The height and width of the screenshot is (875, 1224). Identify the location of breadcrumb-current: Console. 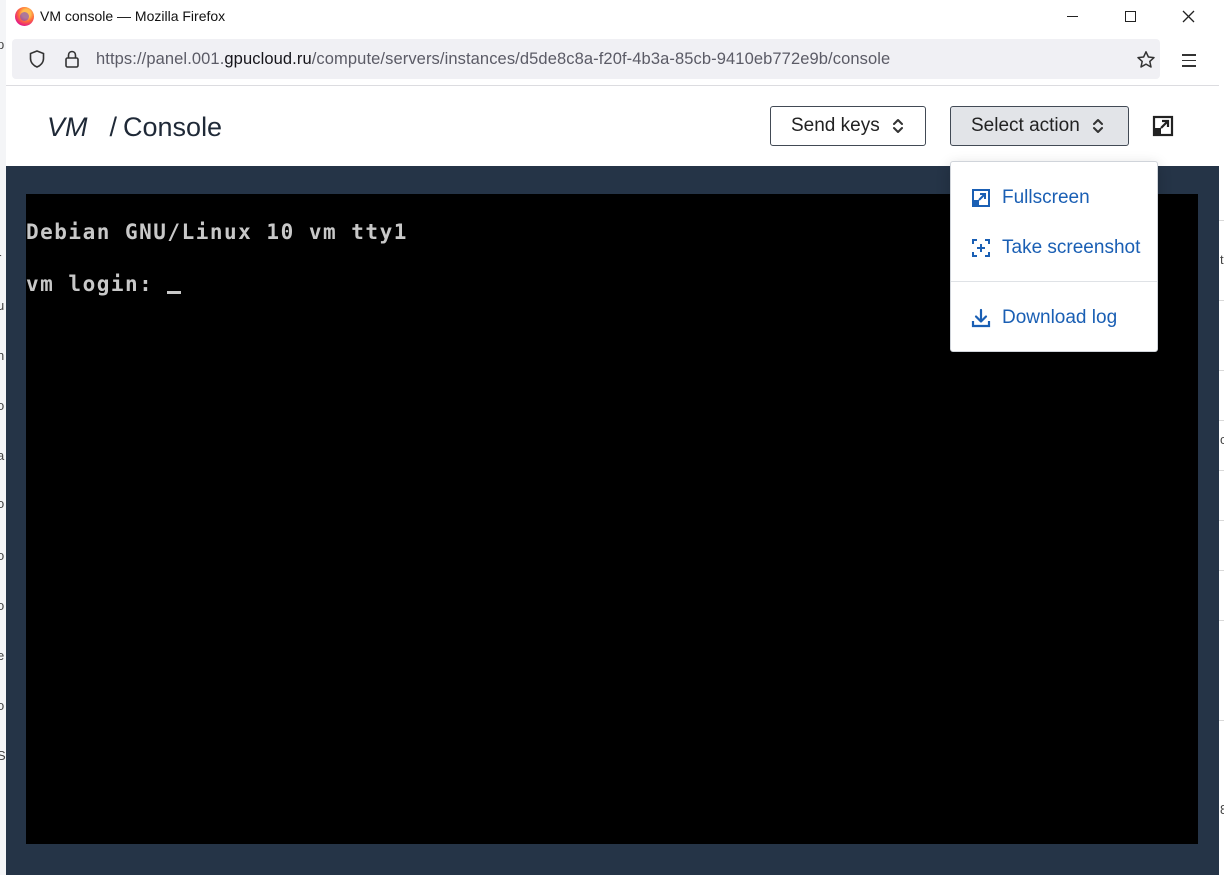
(173, 127).